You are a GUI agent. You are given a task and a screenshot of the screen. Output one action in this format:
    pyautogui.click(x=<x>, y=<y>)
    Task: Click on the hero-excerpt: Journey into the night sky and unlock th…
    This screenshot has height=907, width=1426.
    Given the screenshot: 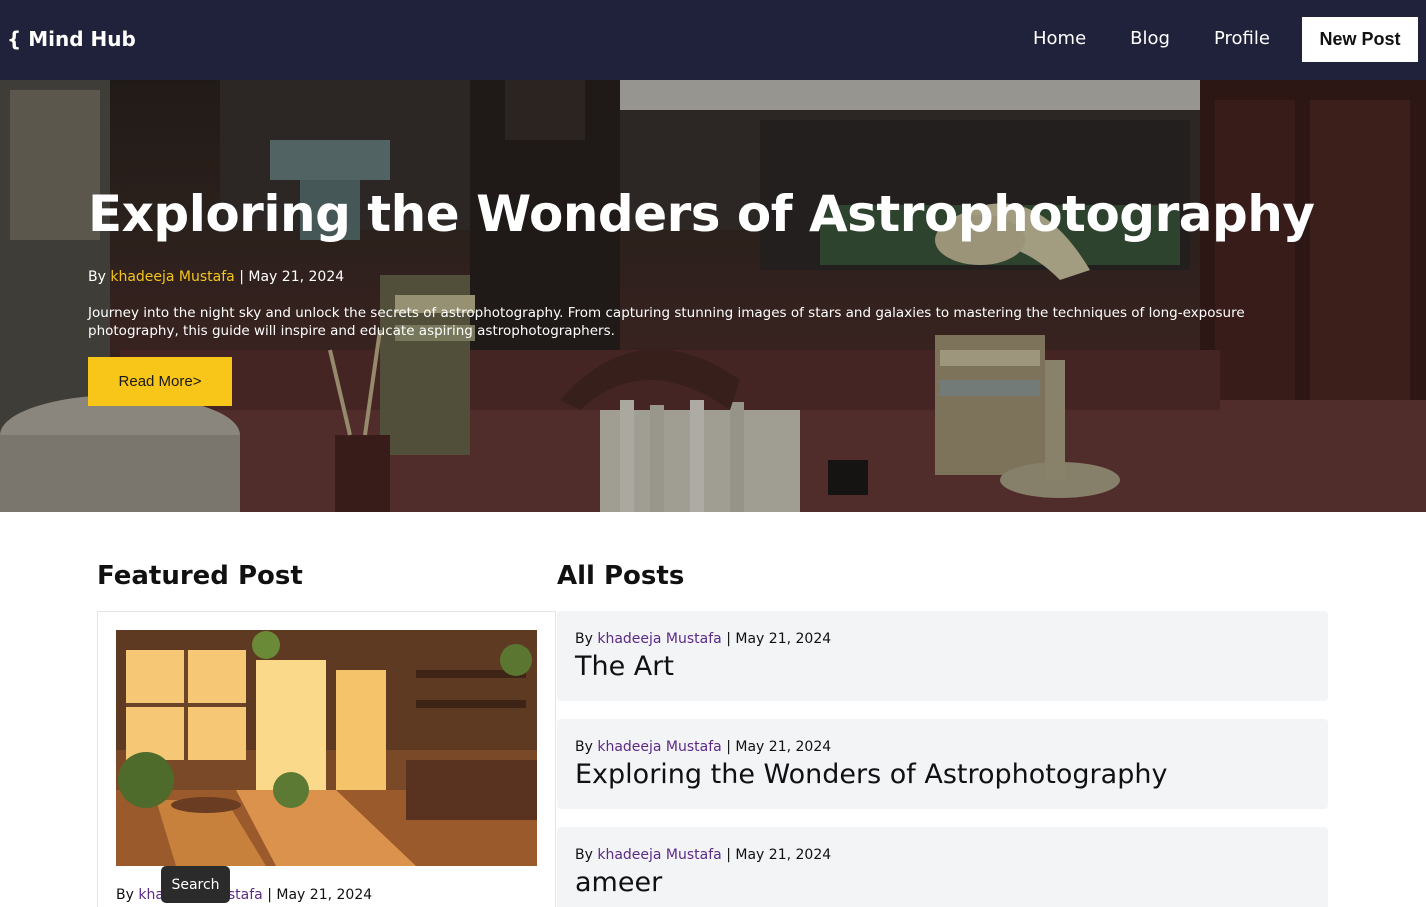 What is the action you would take?
    pyautogui.click(x=666, y=322)
    